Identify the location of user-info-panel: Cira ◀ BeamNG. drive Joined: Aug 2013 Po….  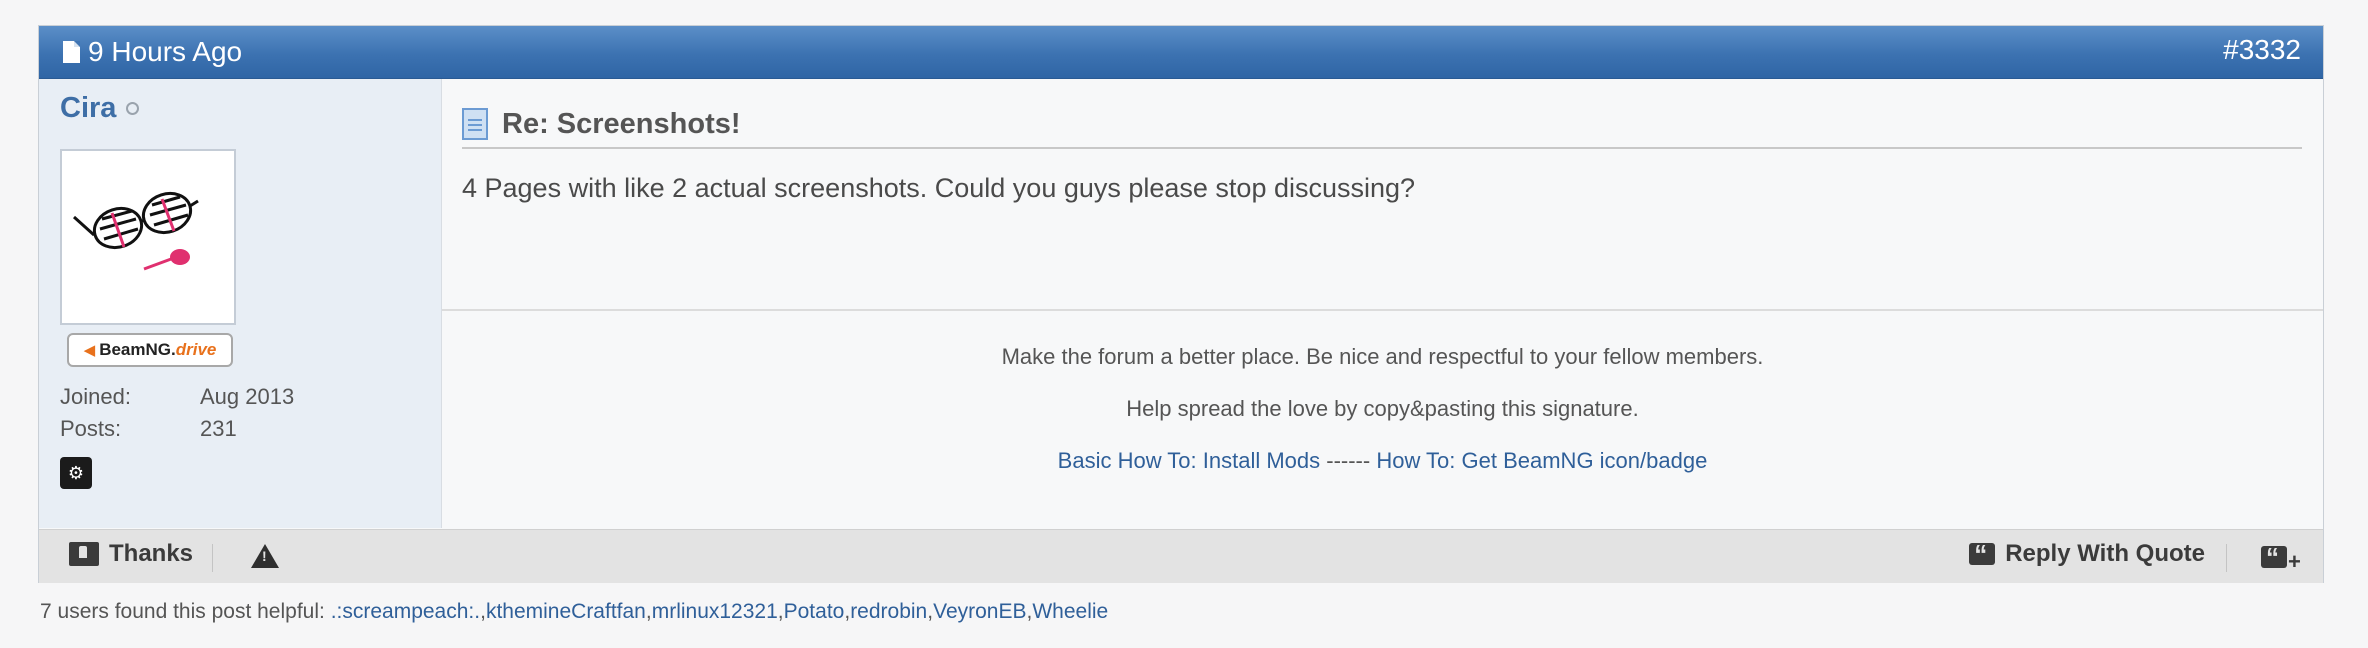
(240, 303).